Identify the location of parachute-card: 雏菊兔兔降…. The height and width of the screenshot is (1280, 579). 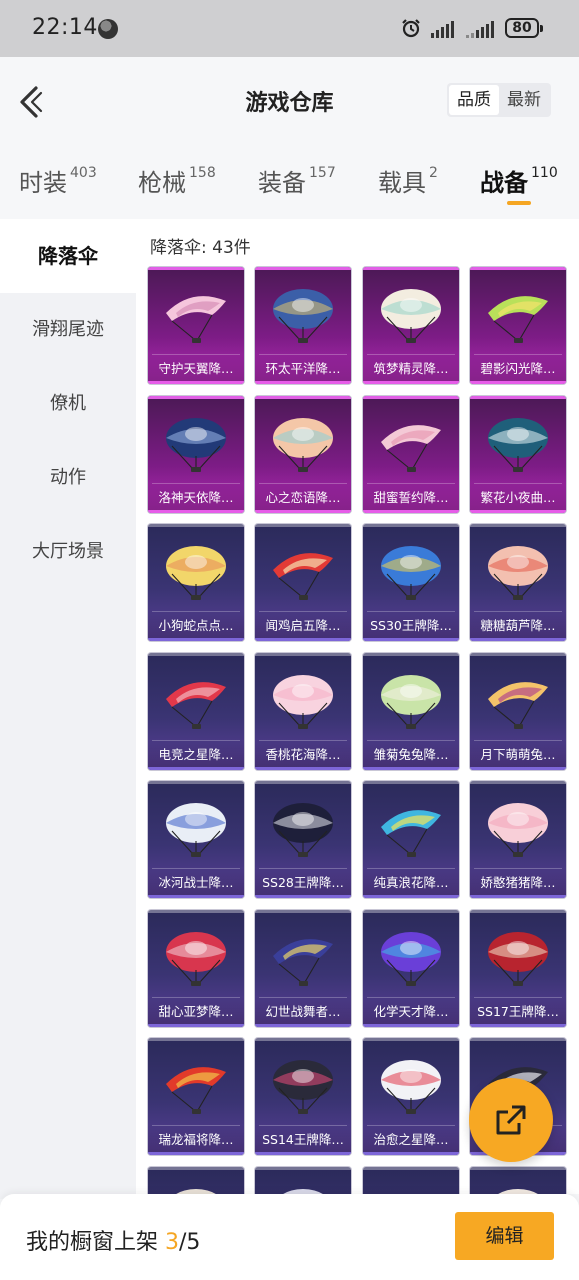
(411, 711).